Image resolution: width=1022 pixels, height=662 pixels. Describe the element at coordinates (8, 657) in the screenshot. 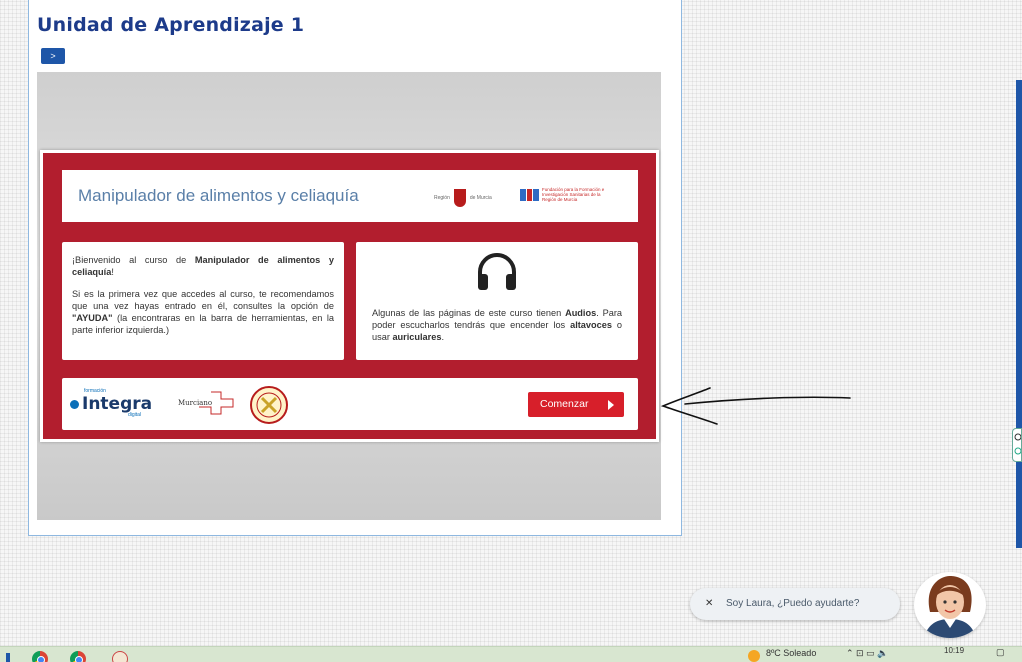

I see `taskbar-start-icon` at that location.